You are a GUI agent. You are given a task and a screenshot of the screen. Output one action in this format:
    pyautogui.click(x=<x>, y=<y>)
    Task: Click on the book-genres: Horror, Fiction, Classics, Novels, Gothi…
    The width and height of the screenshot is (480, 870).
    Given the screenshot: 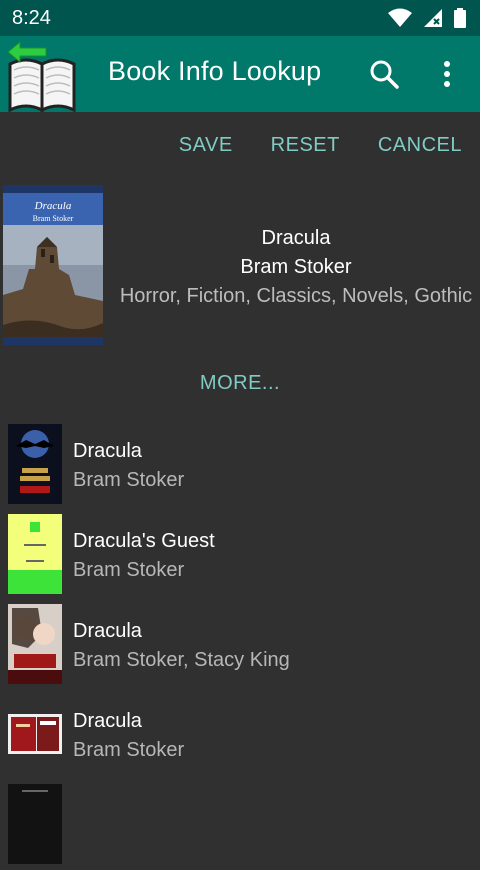 What is the action you would take?
    pyautogui.click(x=296, y=296)
    